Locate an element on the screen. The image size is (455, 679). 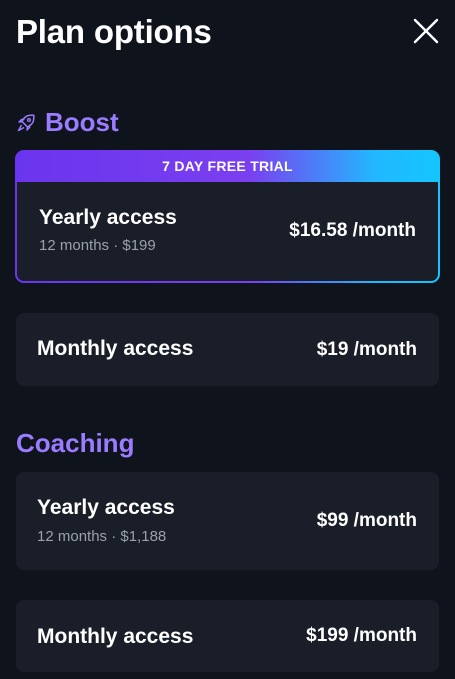
plan-billing-detail: 12 months · $199 is located at coordinates (97, 245).